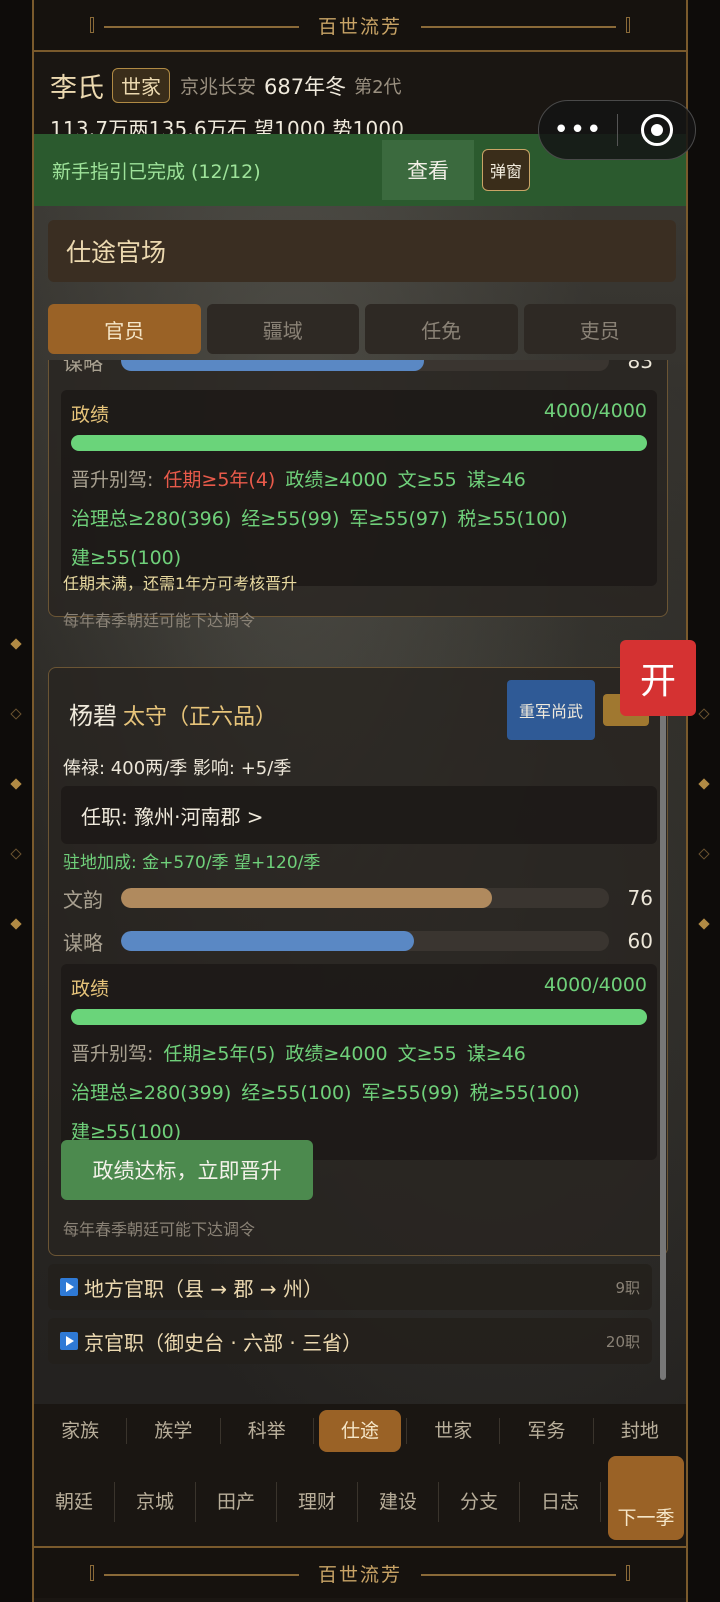  I want to click on secondary-nav: 朝廷 京城 田产 理财 建设 分支 日志, so click(360, 1502).